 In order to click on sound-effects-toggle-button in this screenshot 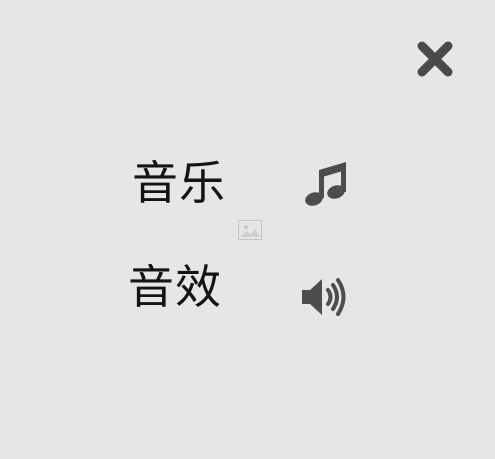, I will do `click(324, 297)`.